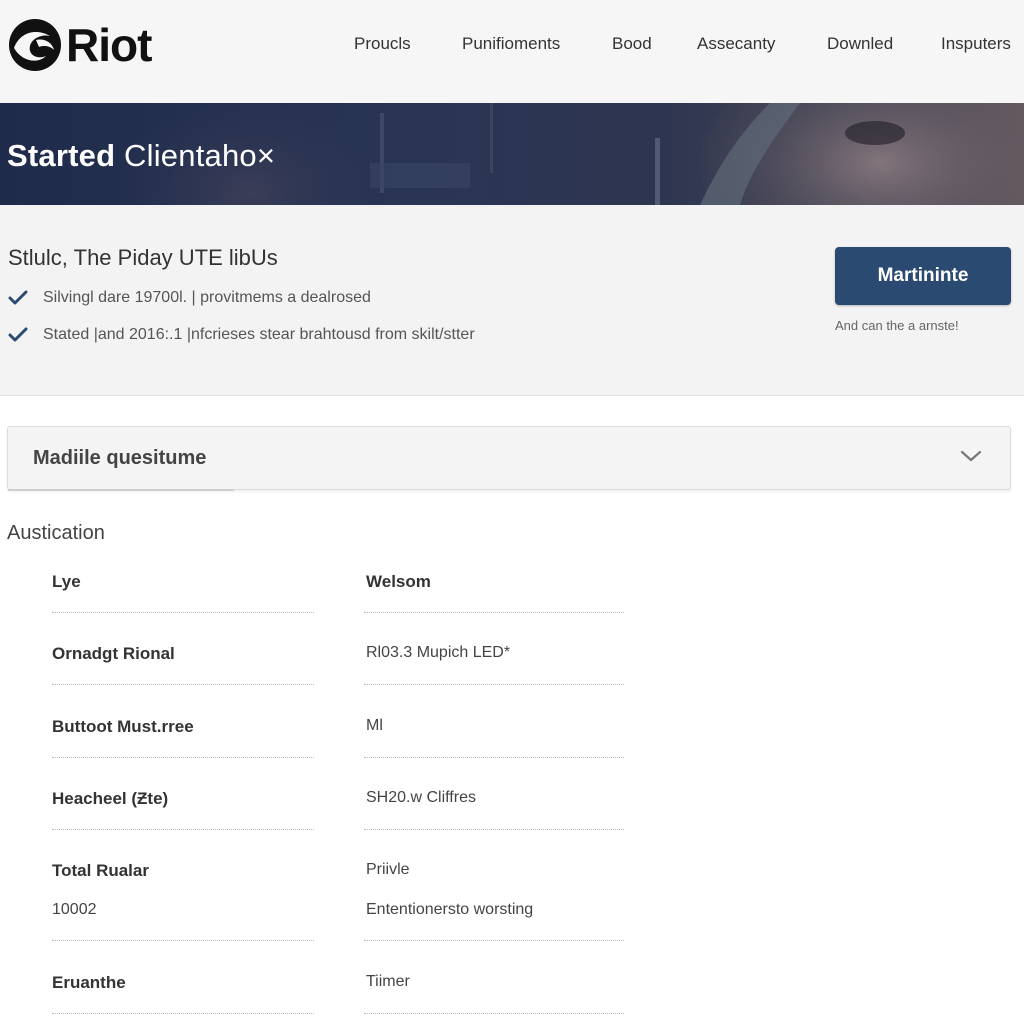 The width and height of the screenshot is (1024, 1024). Describe the element at coordinates (736, 44) in the screenshot. I see `nav-item-assecanty: Assecanty` at that location.